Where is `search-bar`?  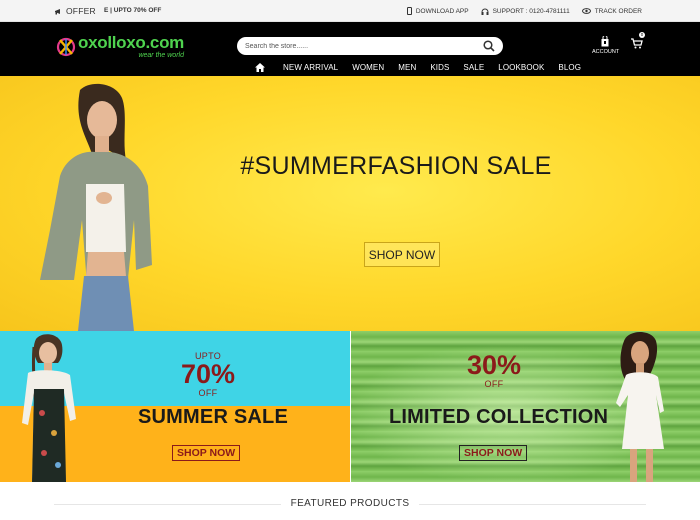 search-bar is located at coordinates (370, 46).